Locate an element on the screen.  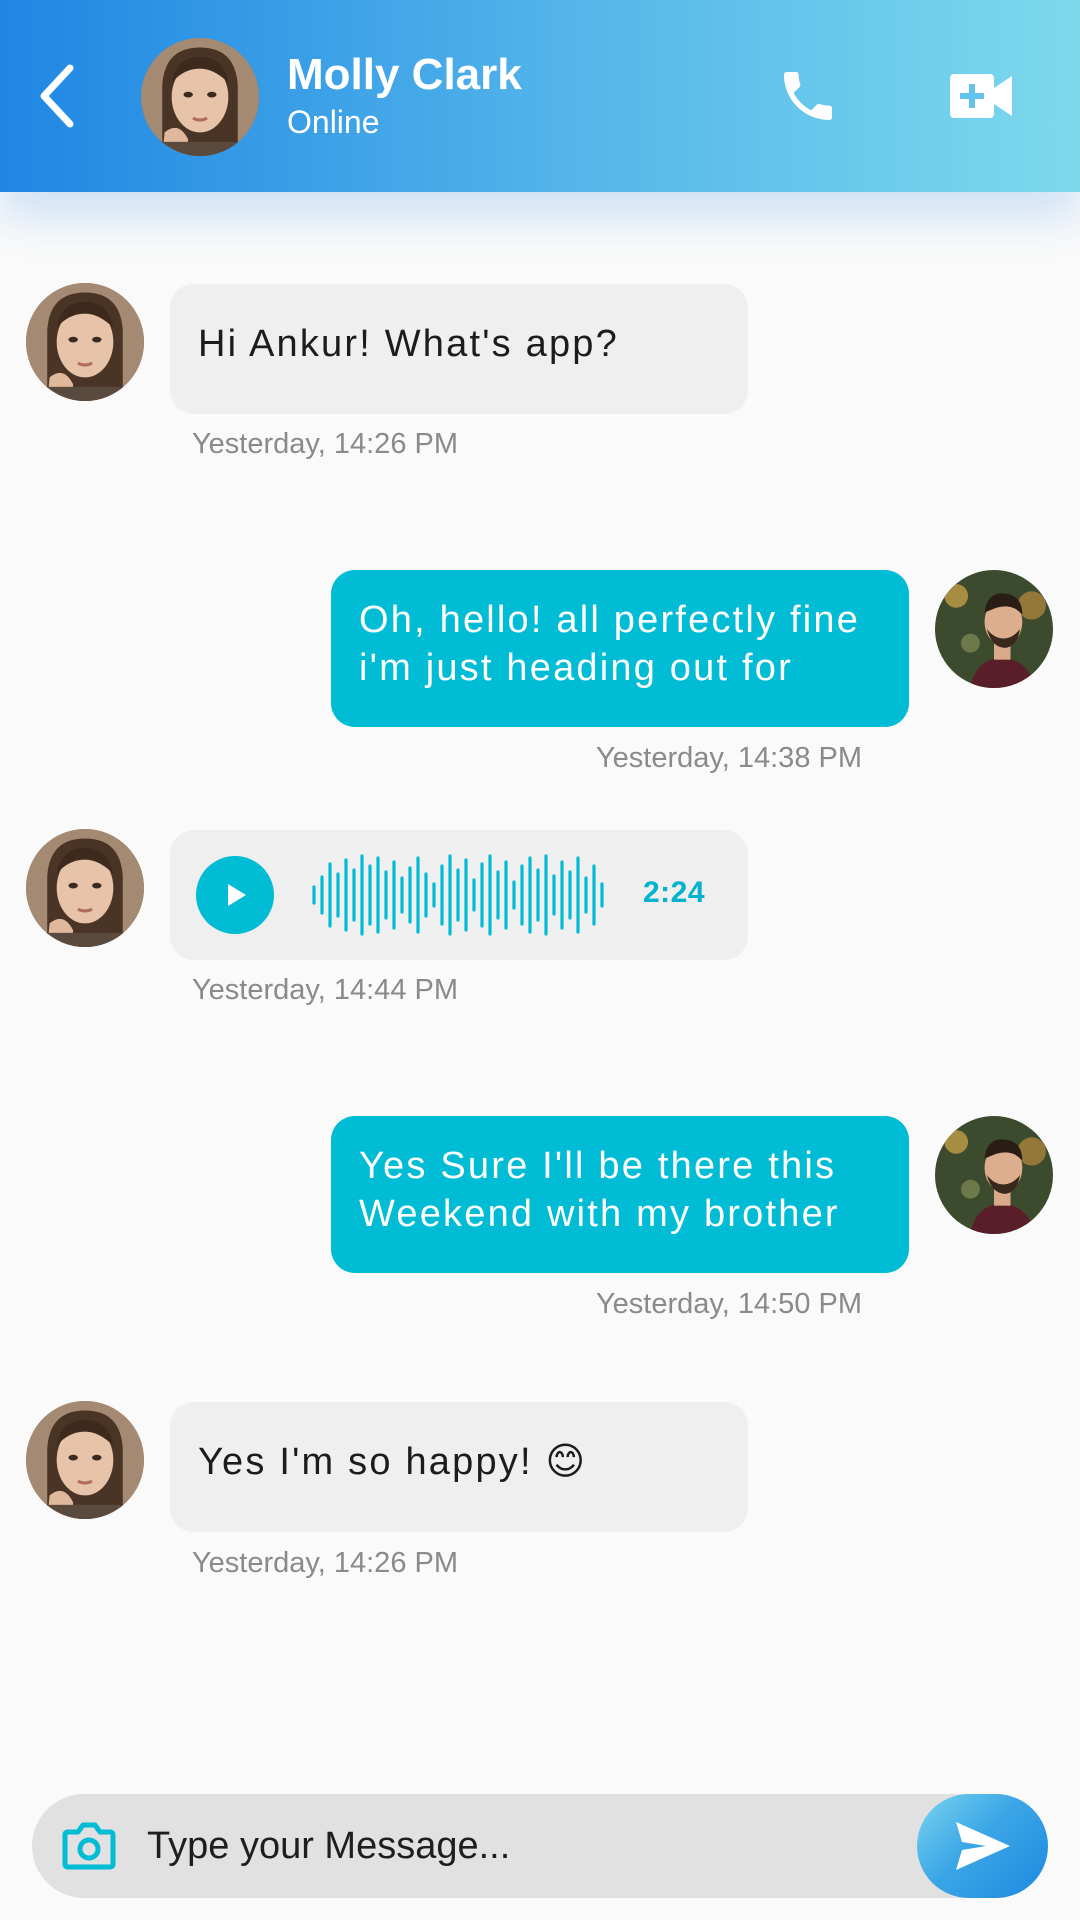
waveform-icon is located at coordinates (458, 895).